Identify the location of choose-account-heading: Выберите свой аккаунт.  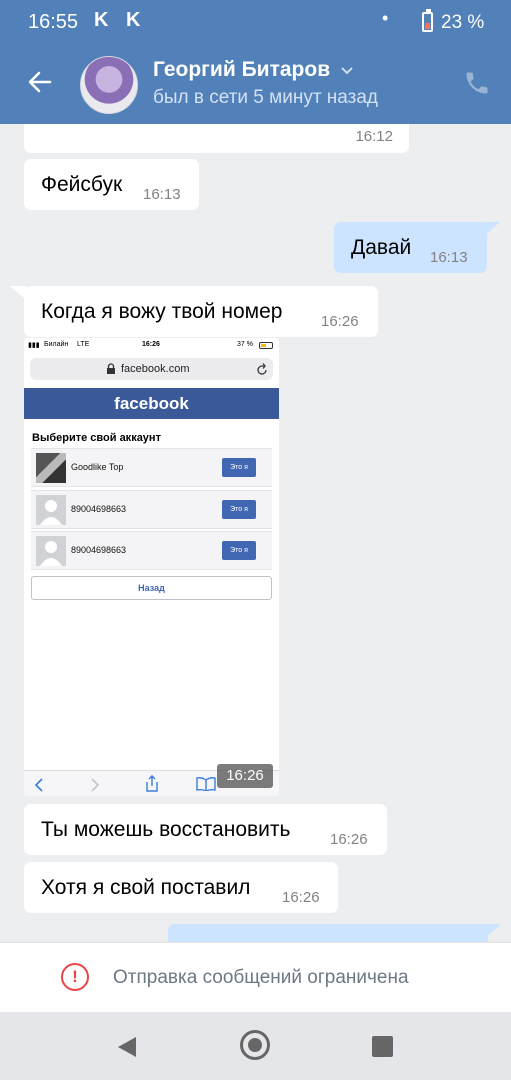
(96, 438).